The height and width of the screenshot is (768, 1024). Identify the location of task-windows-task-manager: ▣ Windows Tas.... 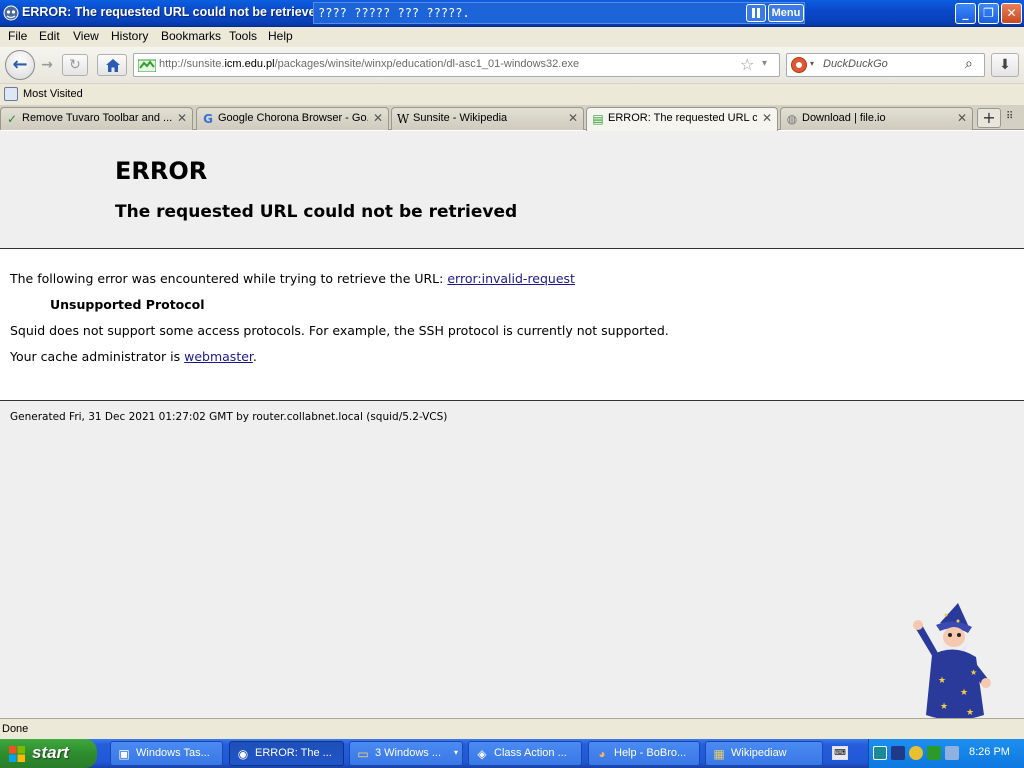
(166, 753).